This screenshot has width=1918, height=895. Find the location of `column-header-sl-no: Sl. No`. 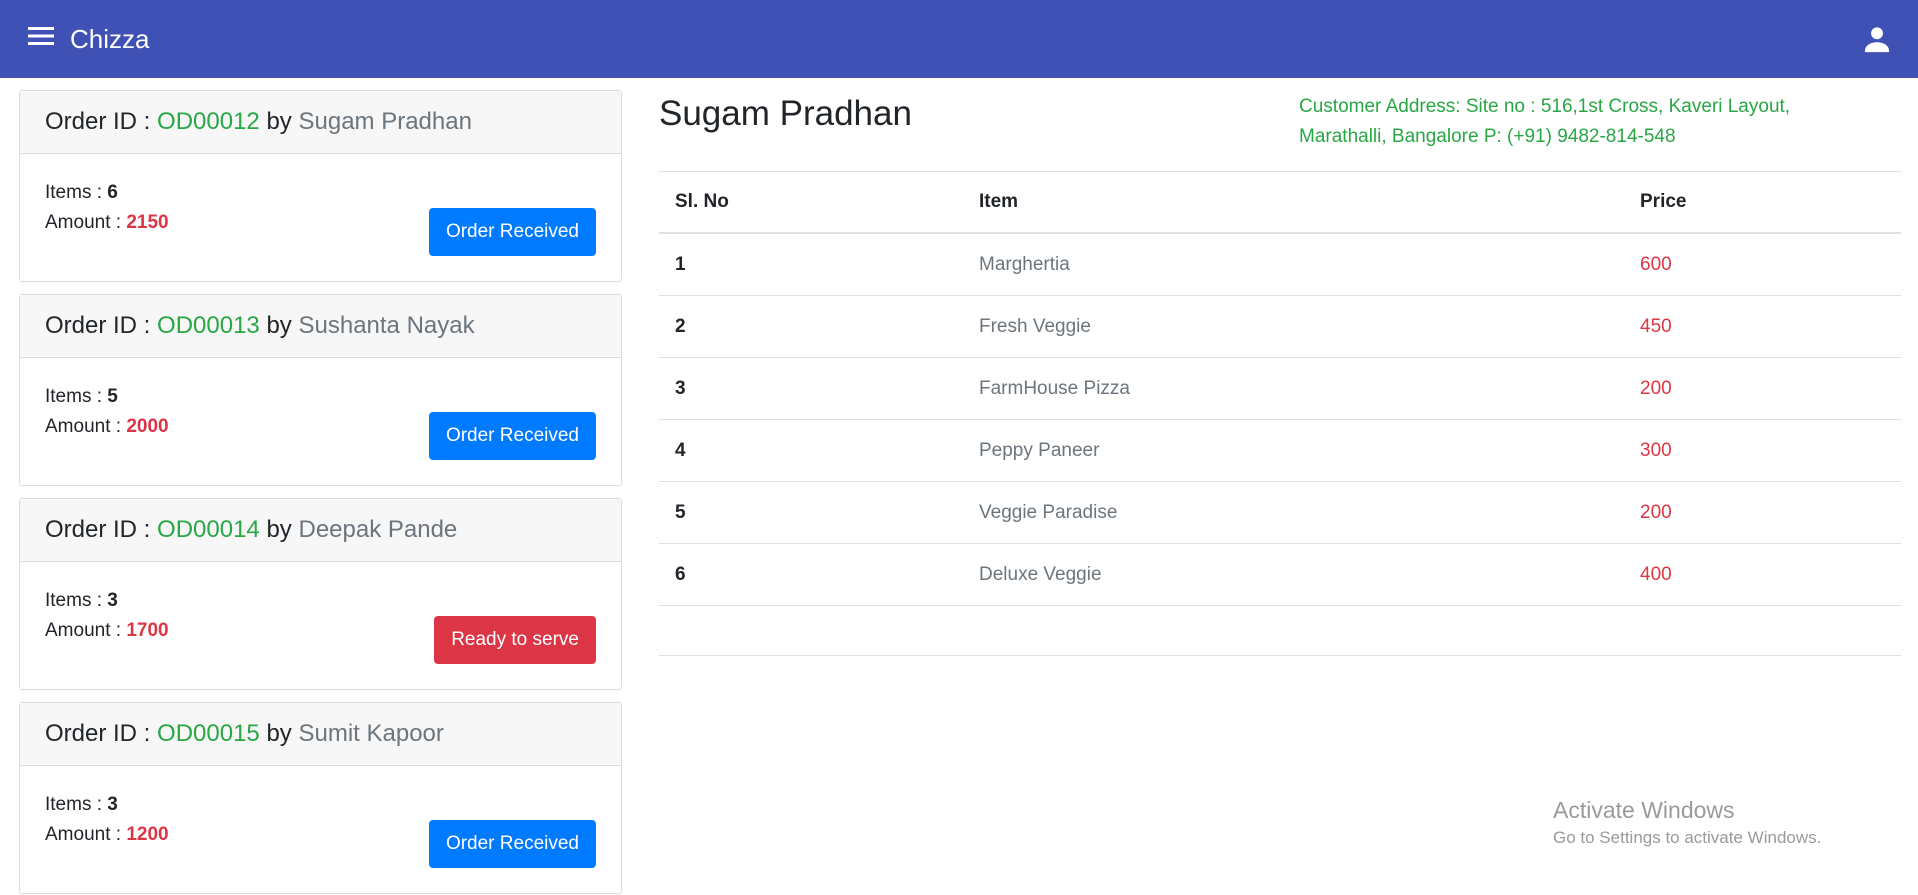

column-header-sl-no: Sl. No is located at coordinates (702, 201).